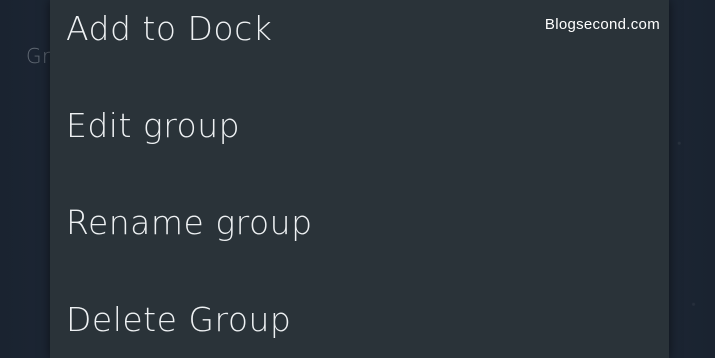 The width and height of the screenshot is (715, 358). Describe the element at coordinates (153, 126) in the screenshot. I see `menu-item-edit-group: Edit group` at that location.